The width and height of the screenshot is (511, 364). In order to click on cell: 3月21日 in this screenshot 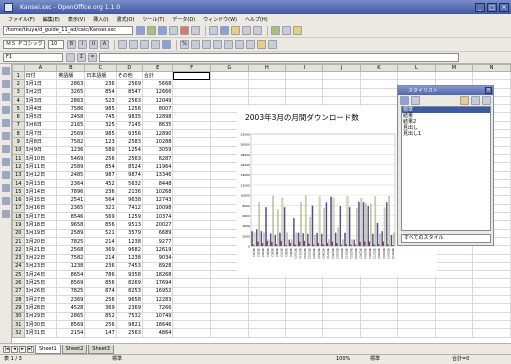, I will do `click(40, 250)`.